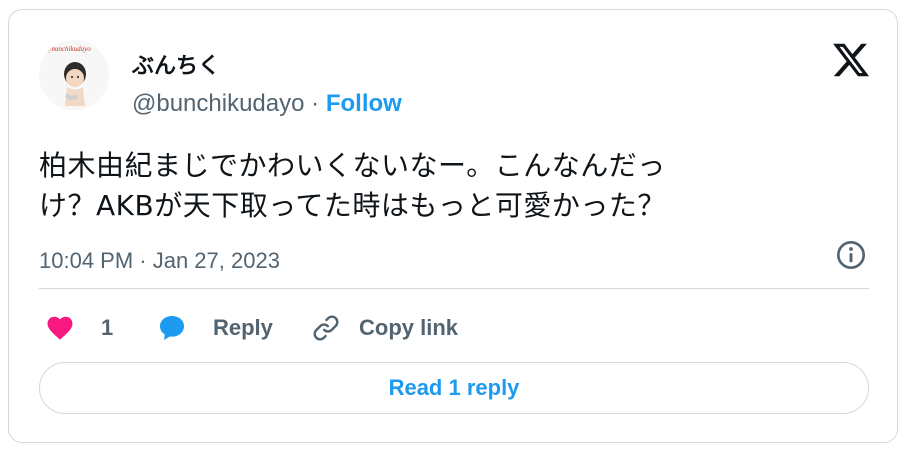 This screenshot has height=454, width=913. Describe the element at coordinates (78, 328) in the screenshot. I see `like-button: 1` at that location.